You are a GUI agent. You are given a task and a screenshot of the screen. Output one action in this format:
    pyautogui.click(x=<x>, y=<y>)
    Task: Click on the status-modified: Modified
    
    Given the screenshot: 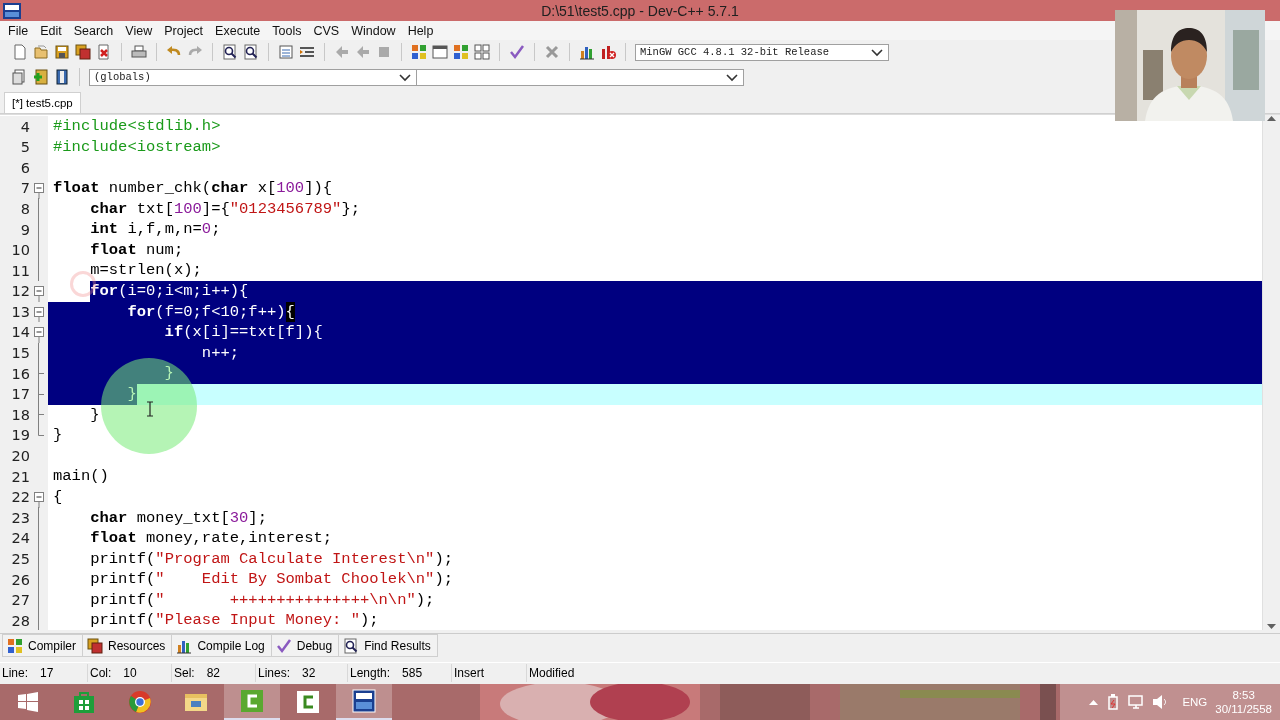 What is the action you would take?
    pyautogui.click(x=552, y=673)
    